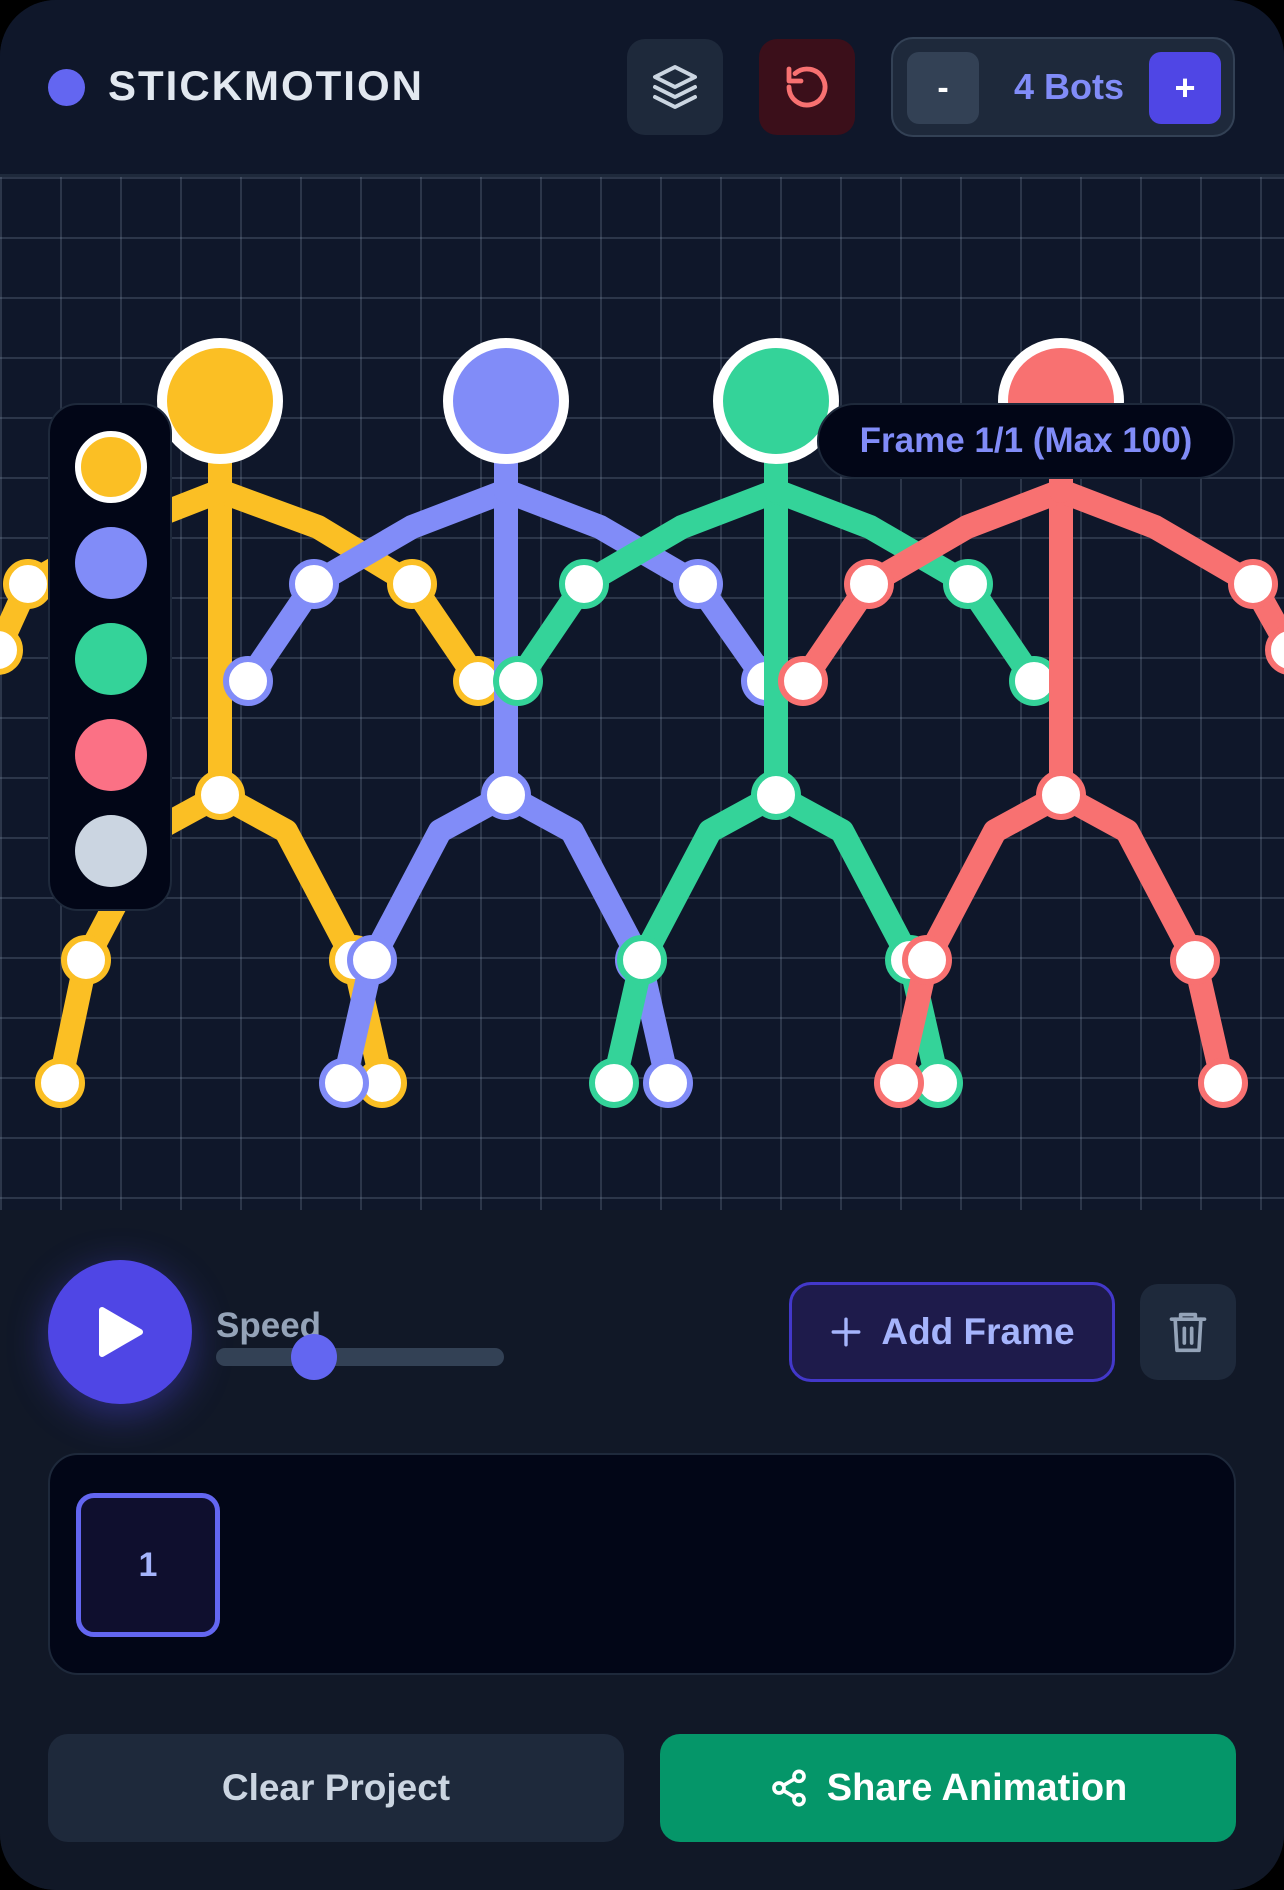 The height and width of the screenshot is (1890, 1284). I want to click on add-frame-label: Add Frame, so click(978, 1331).